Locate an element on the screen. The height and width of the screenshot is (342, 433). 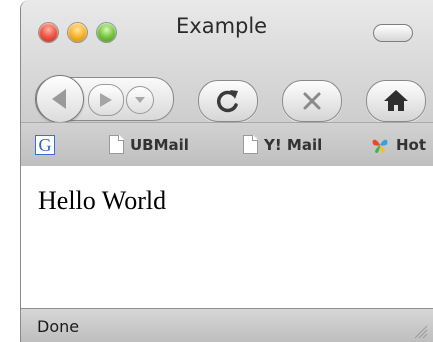
back-button is located at coordinates (60, 99).